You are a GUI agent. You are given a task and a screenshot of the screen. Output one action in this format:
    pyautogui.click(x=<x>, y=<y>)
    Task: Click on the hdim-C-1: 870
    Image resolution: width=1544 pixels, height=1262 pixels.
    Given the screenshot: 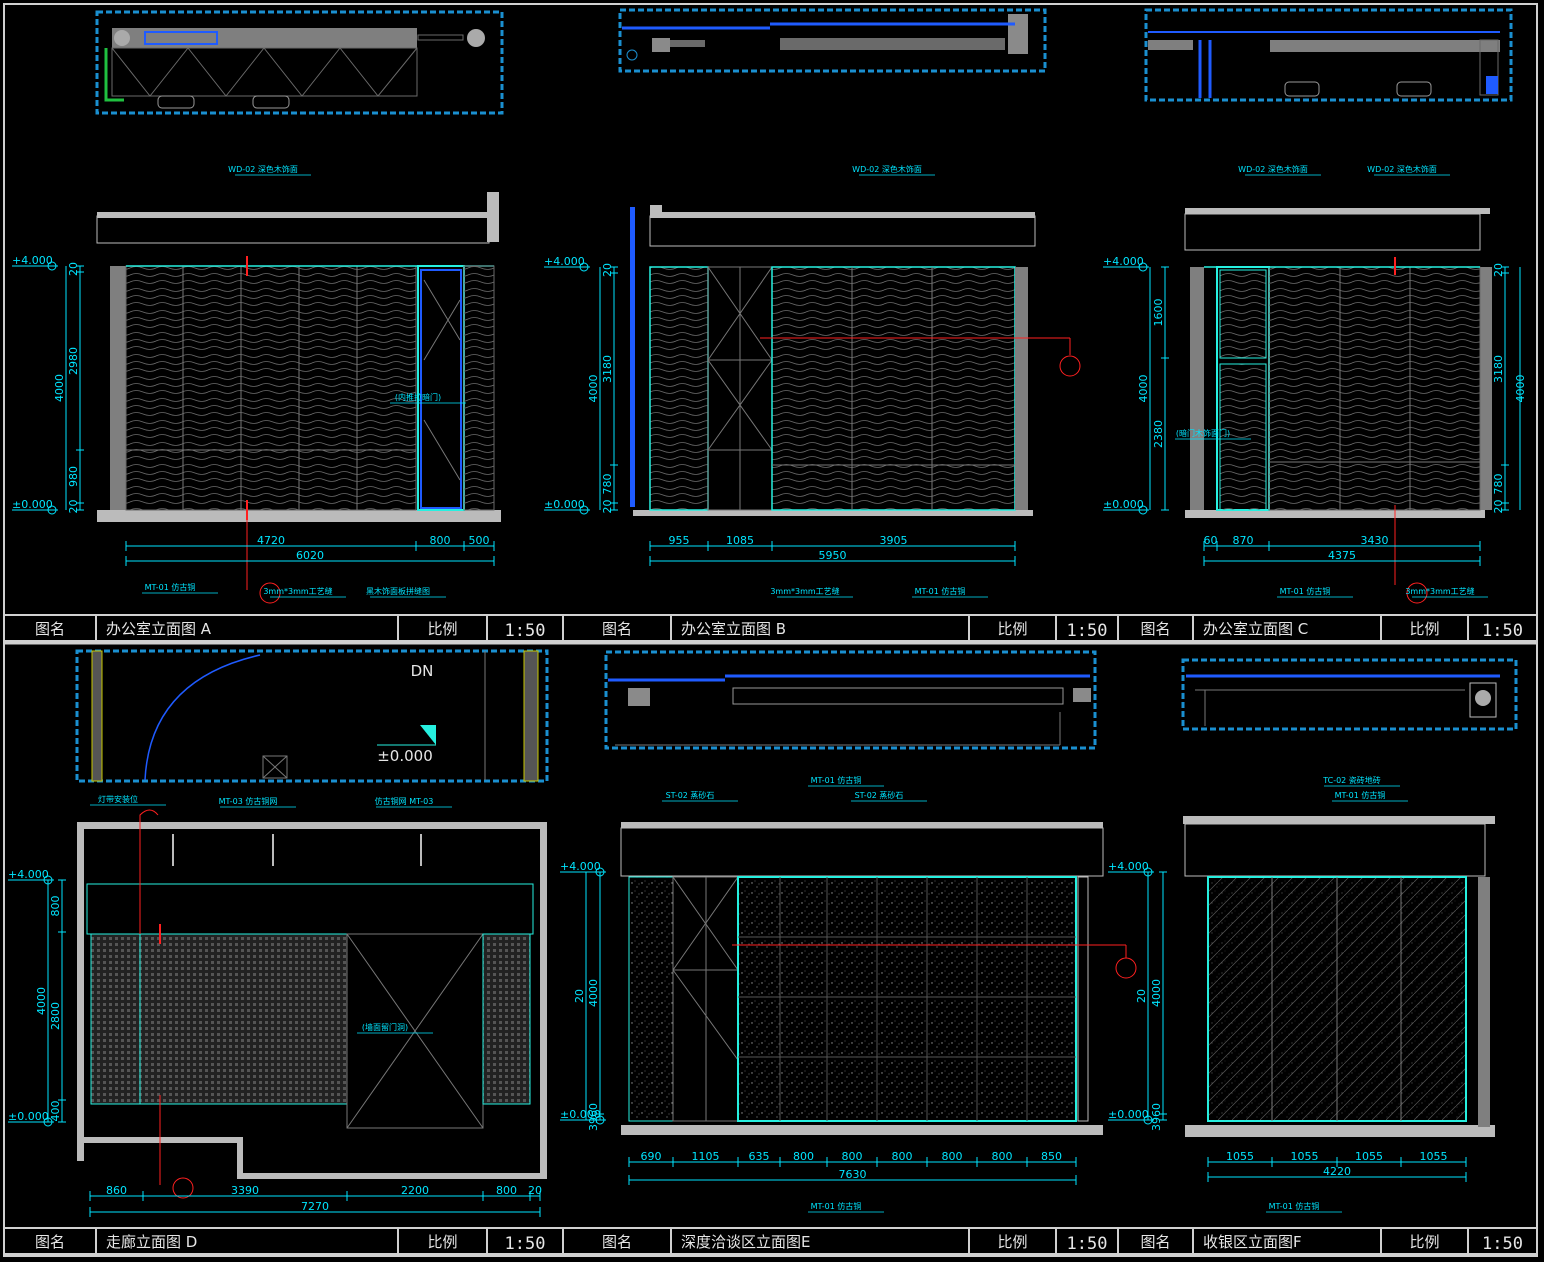 What is the action you would take?
    pyautogui.click(x=1243, y=540)
    